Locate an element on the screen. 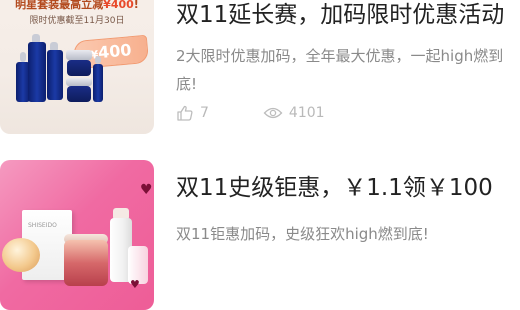  product-box-label: SHISEIDO is located at coordinates (42, 225).